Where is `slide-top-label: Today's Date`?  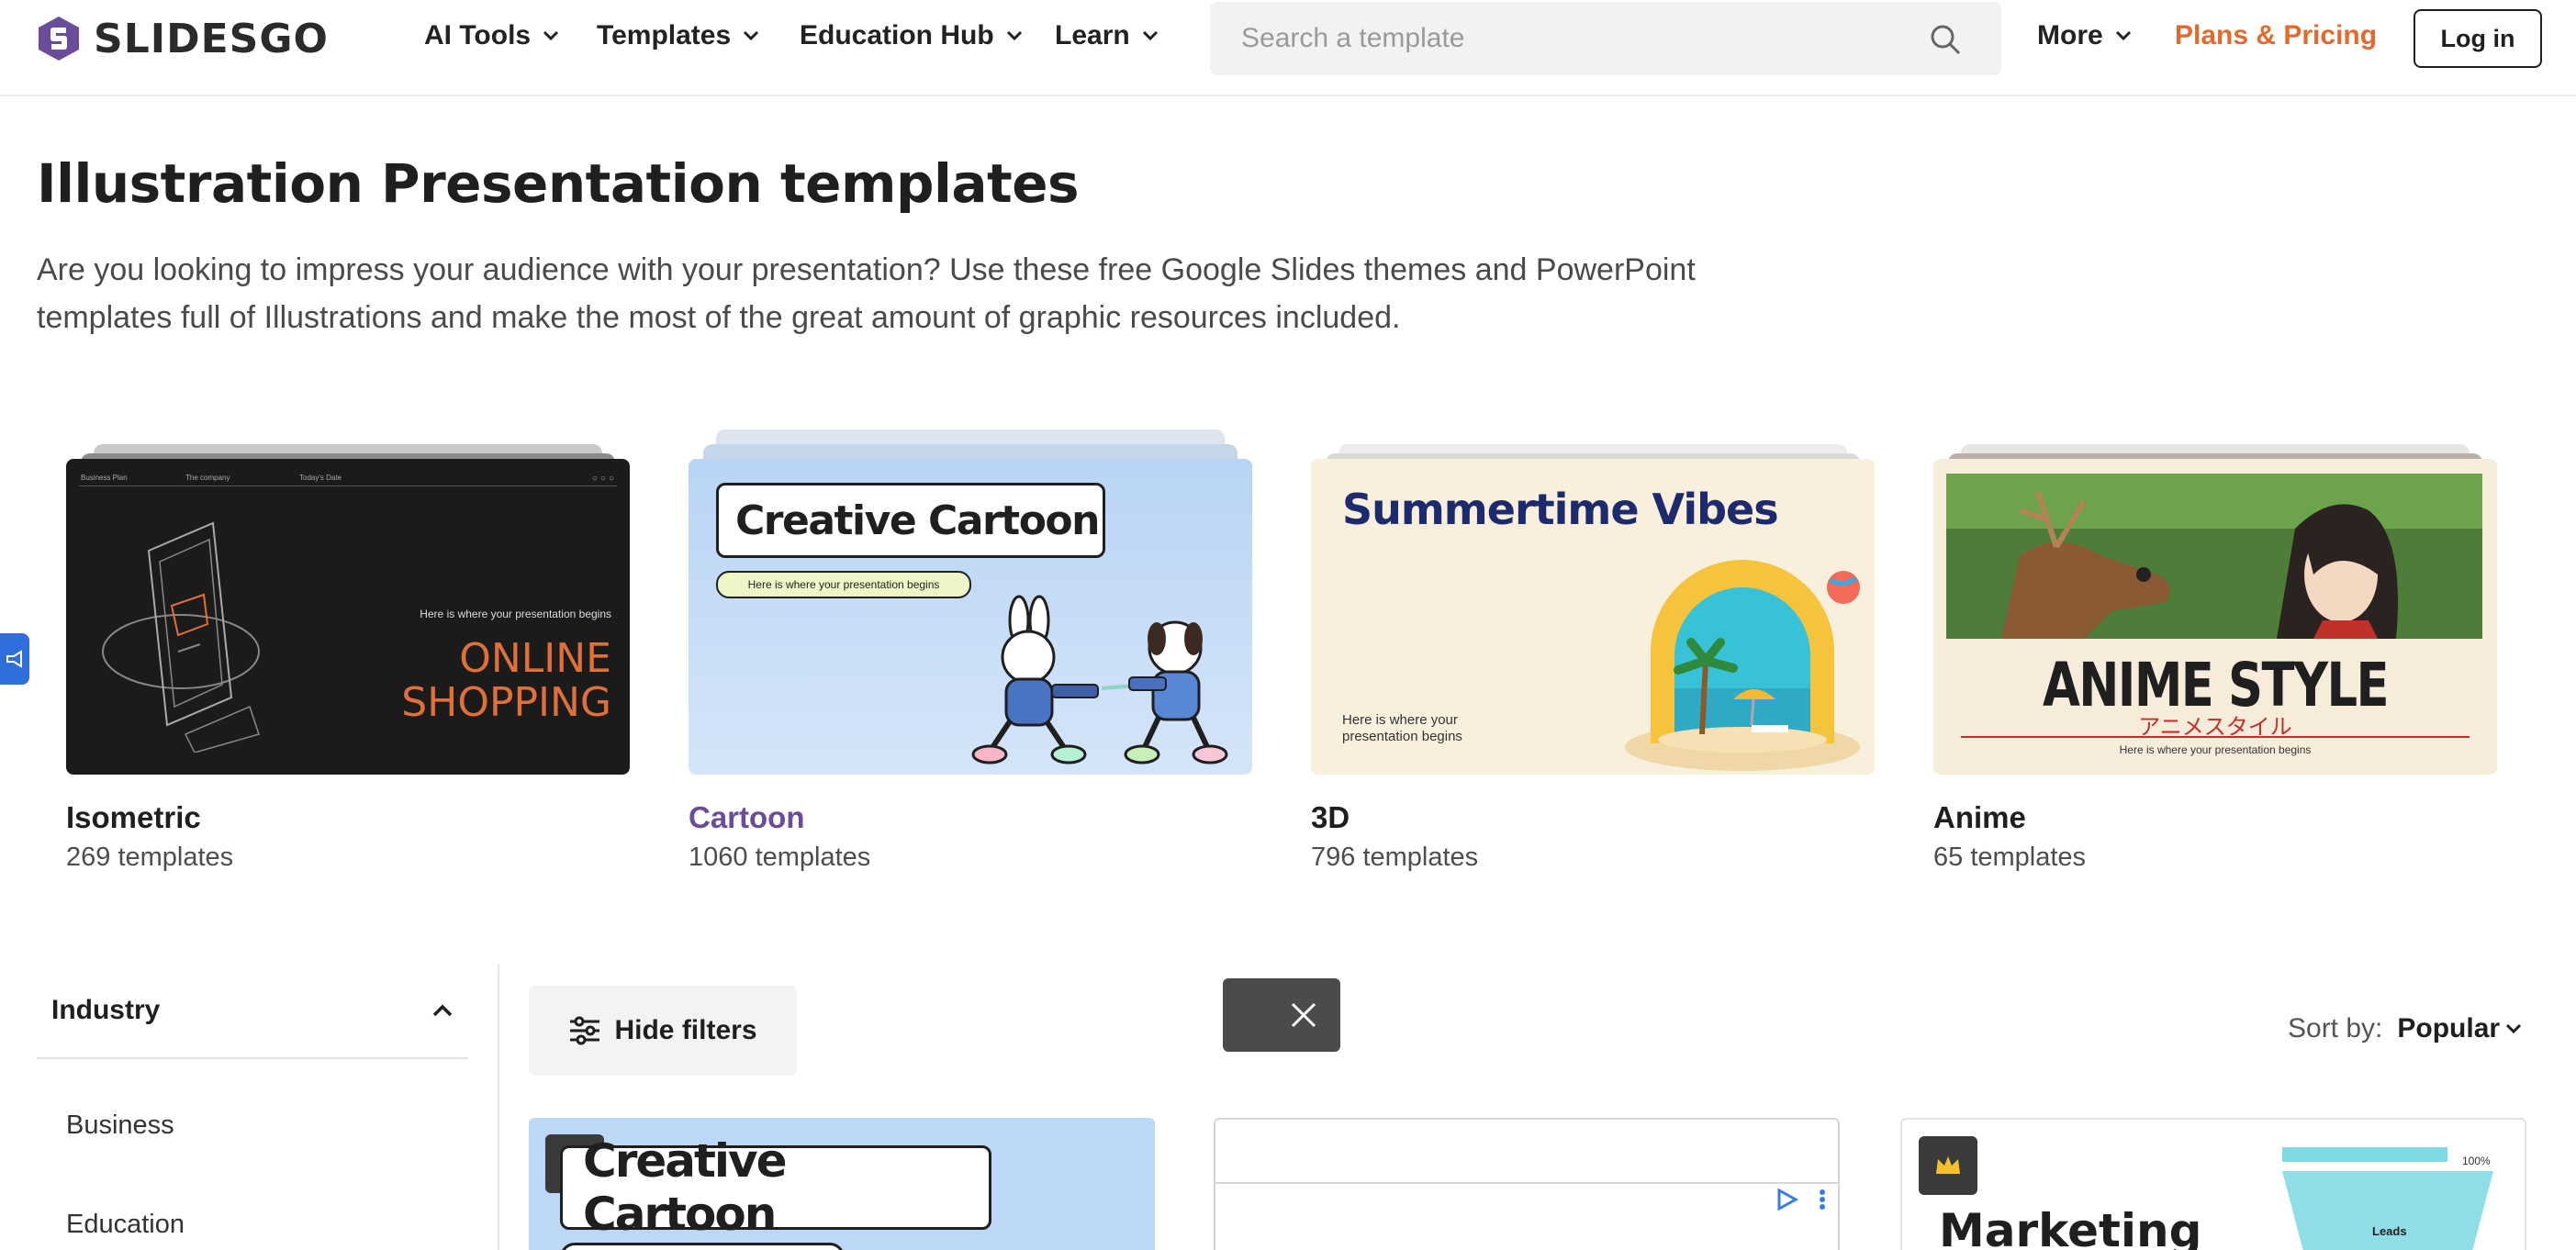 slide-top-label: Today's Date is located at coordinates (320, 478).